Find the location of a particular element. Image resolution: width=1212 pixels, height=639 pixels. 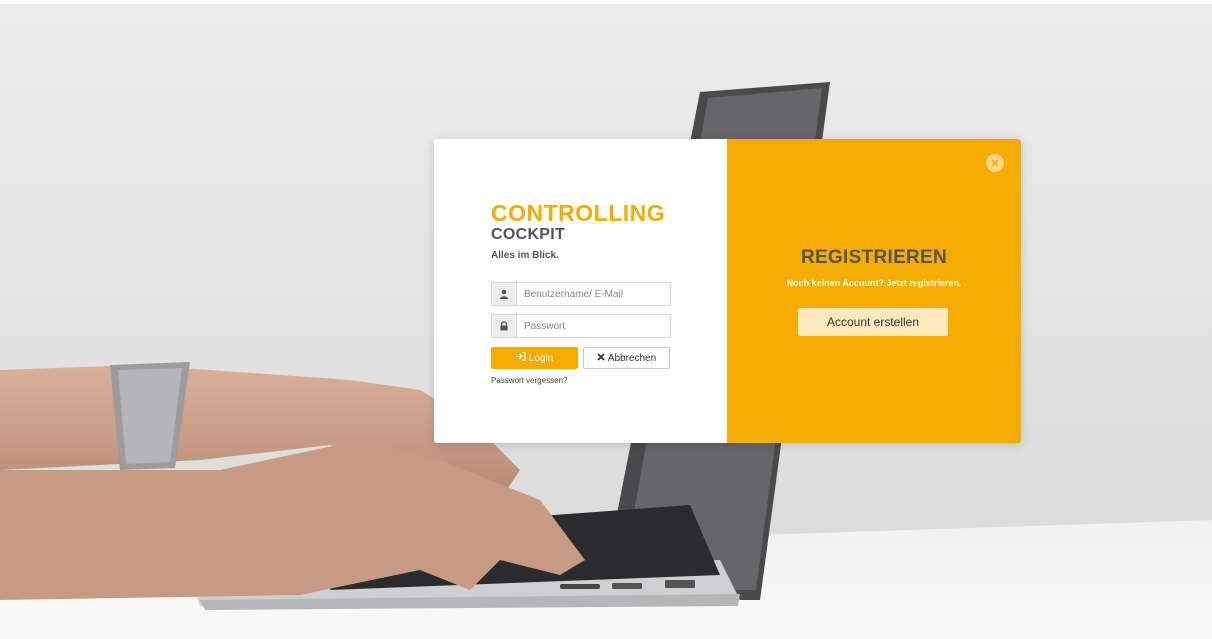

password-field is located at coordinates (581, 326).